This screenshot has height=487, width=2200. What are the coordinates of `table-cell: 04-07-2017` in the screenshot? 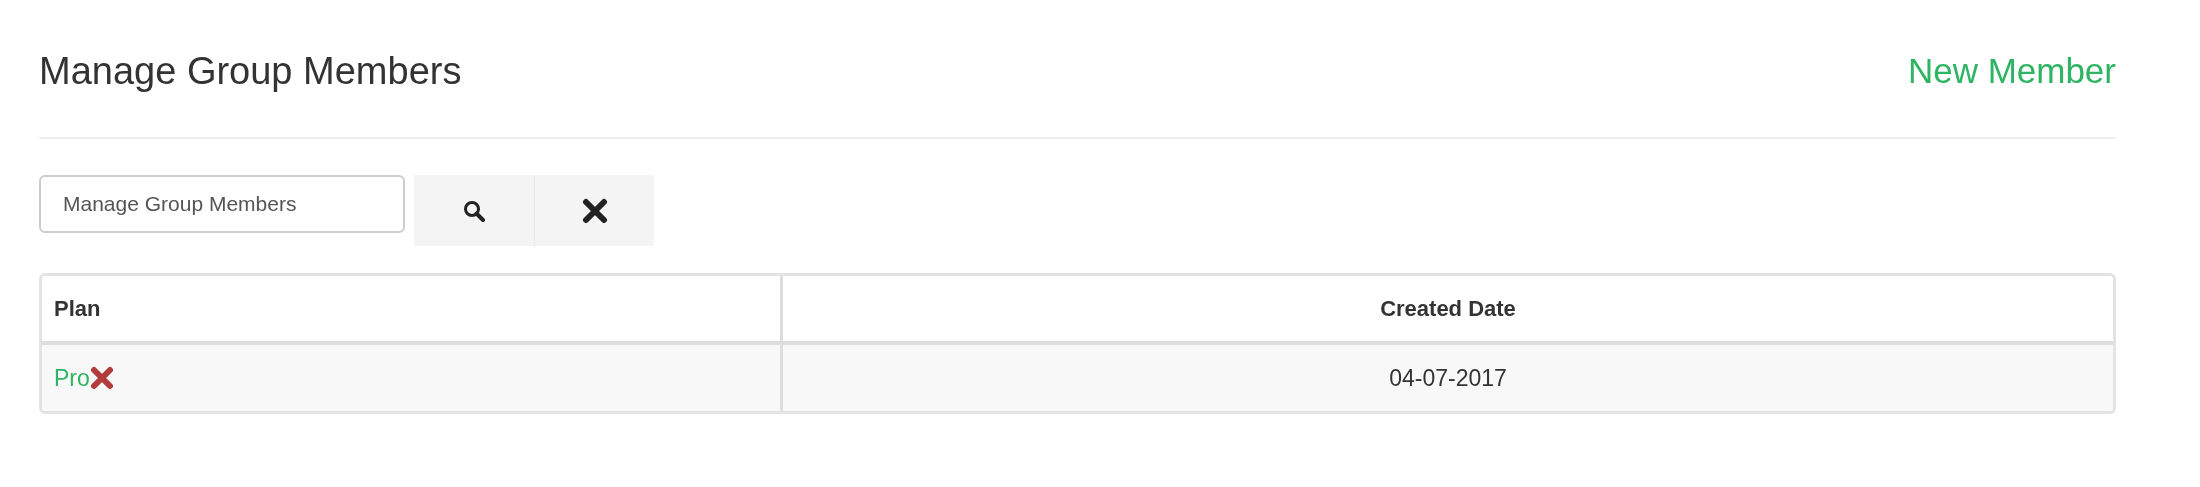 It's located at (1448, 378).